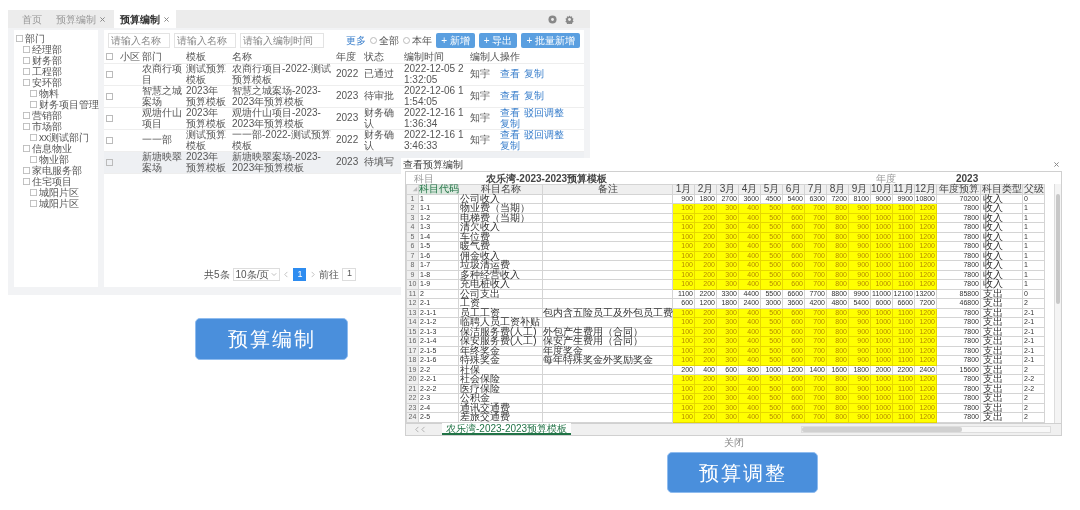 The image size is (1080, 510). What do you see at coordinates (926, 429) in the screenshot?
I see `horizontal-scrollbar` at bounding box center [926, 429].